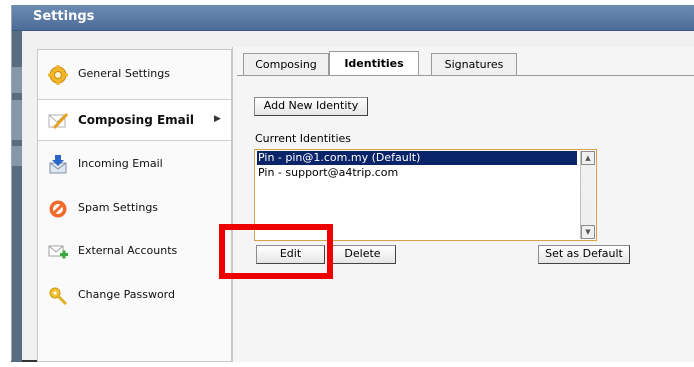 The image size is (694, 367). What do you see at coordinates (58, 296) in the screenshot?
I see `key-icon` at bounding box center [58, 296].